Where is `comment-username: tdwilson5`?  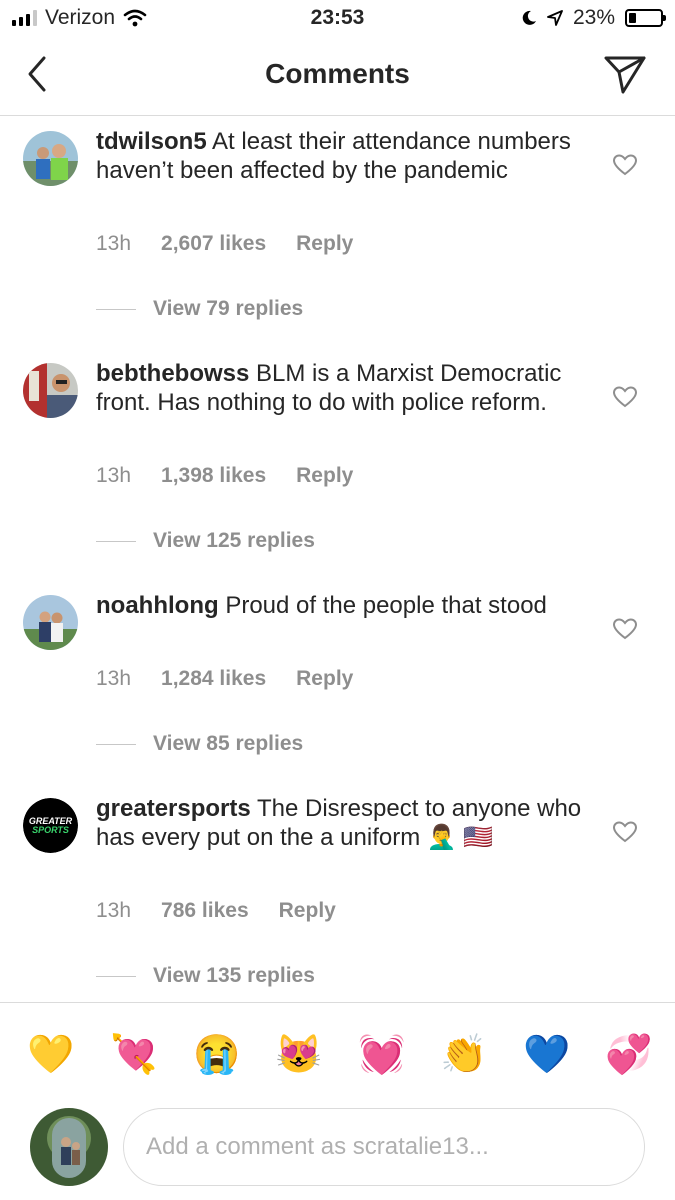 comment-username: tdwilson5 is located at coordinates (151, 141).